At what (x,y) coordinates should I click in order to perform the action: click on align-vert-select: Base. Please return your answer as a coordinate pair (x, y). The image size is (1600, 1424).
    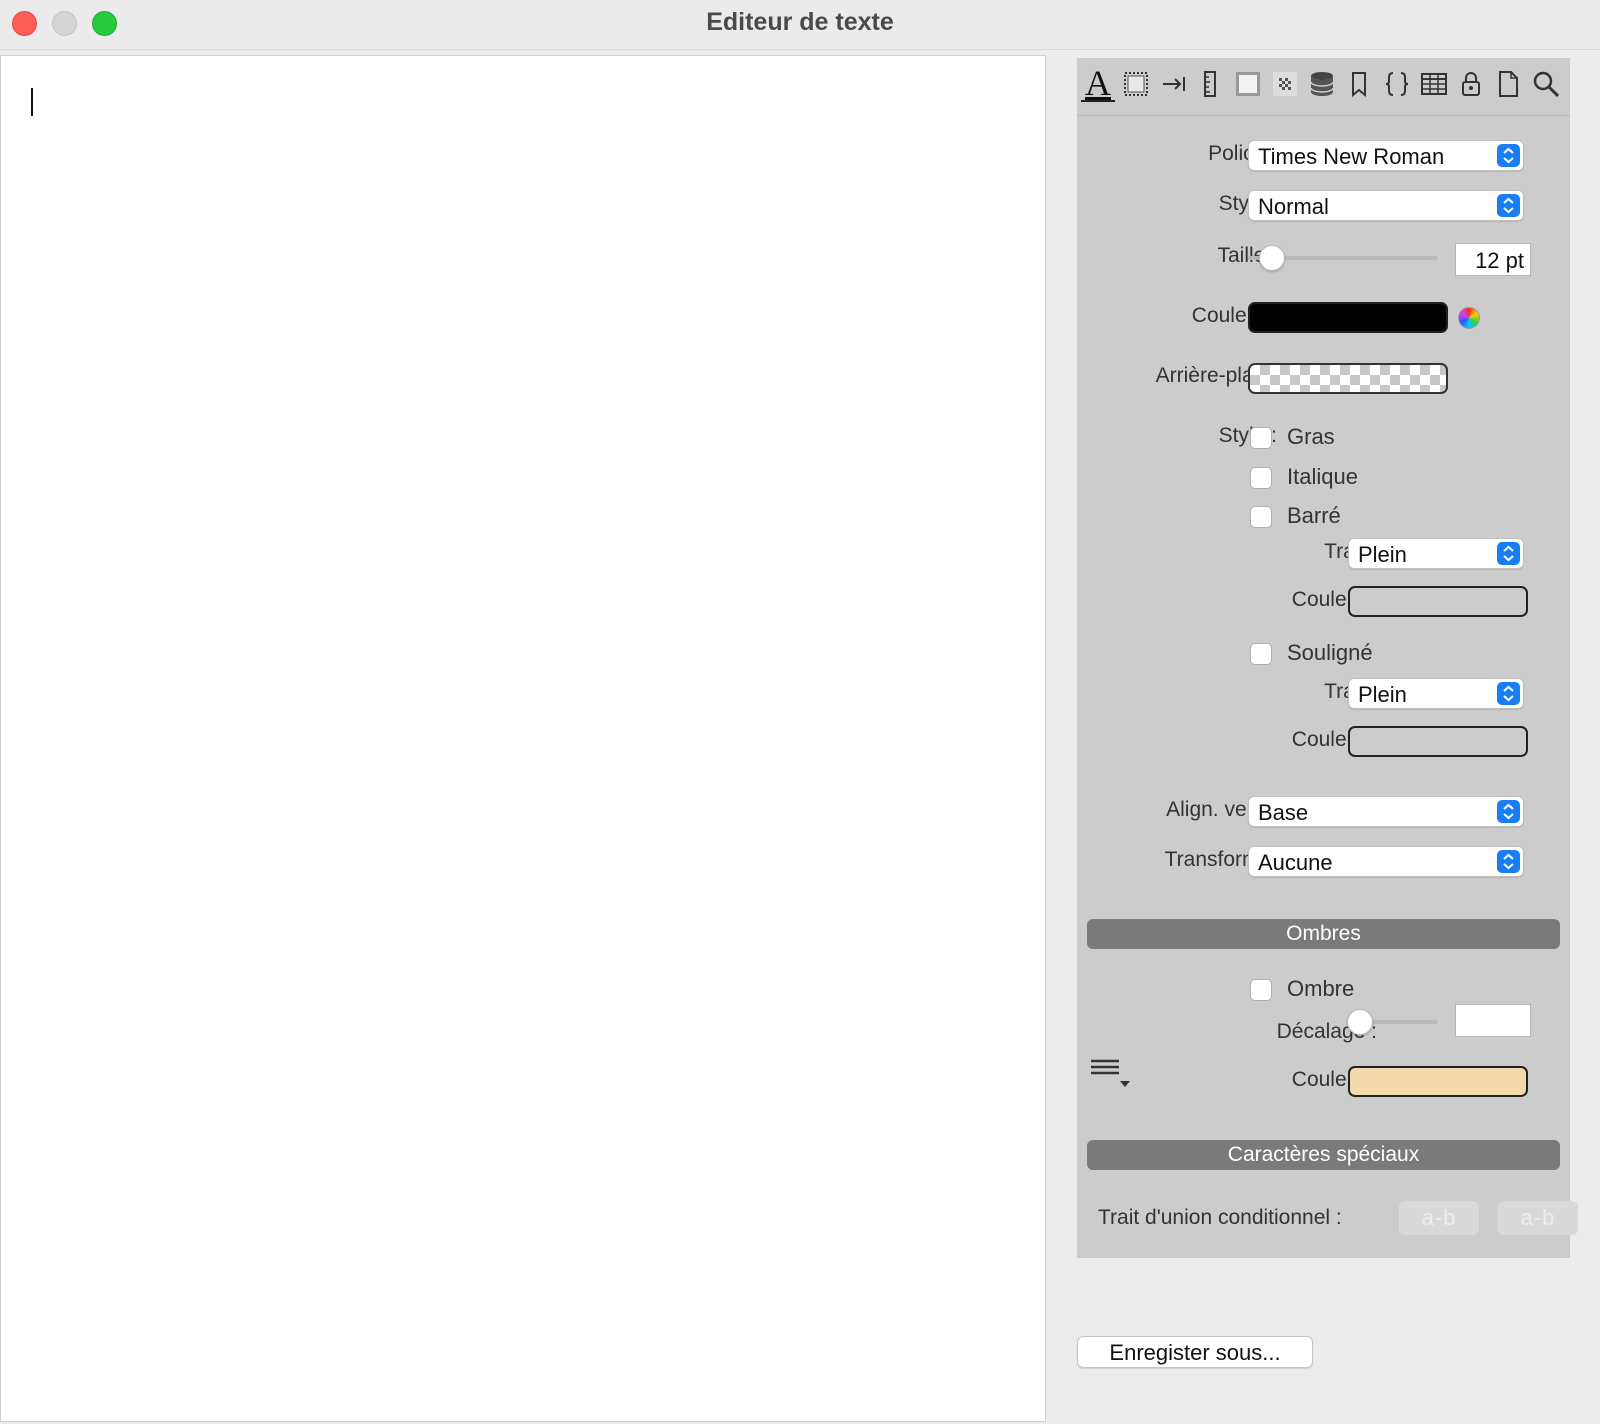
    Looking at the image, I should click on (1386, 811).